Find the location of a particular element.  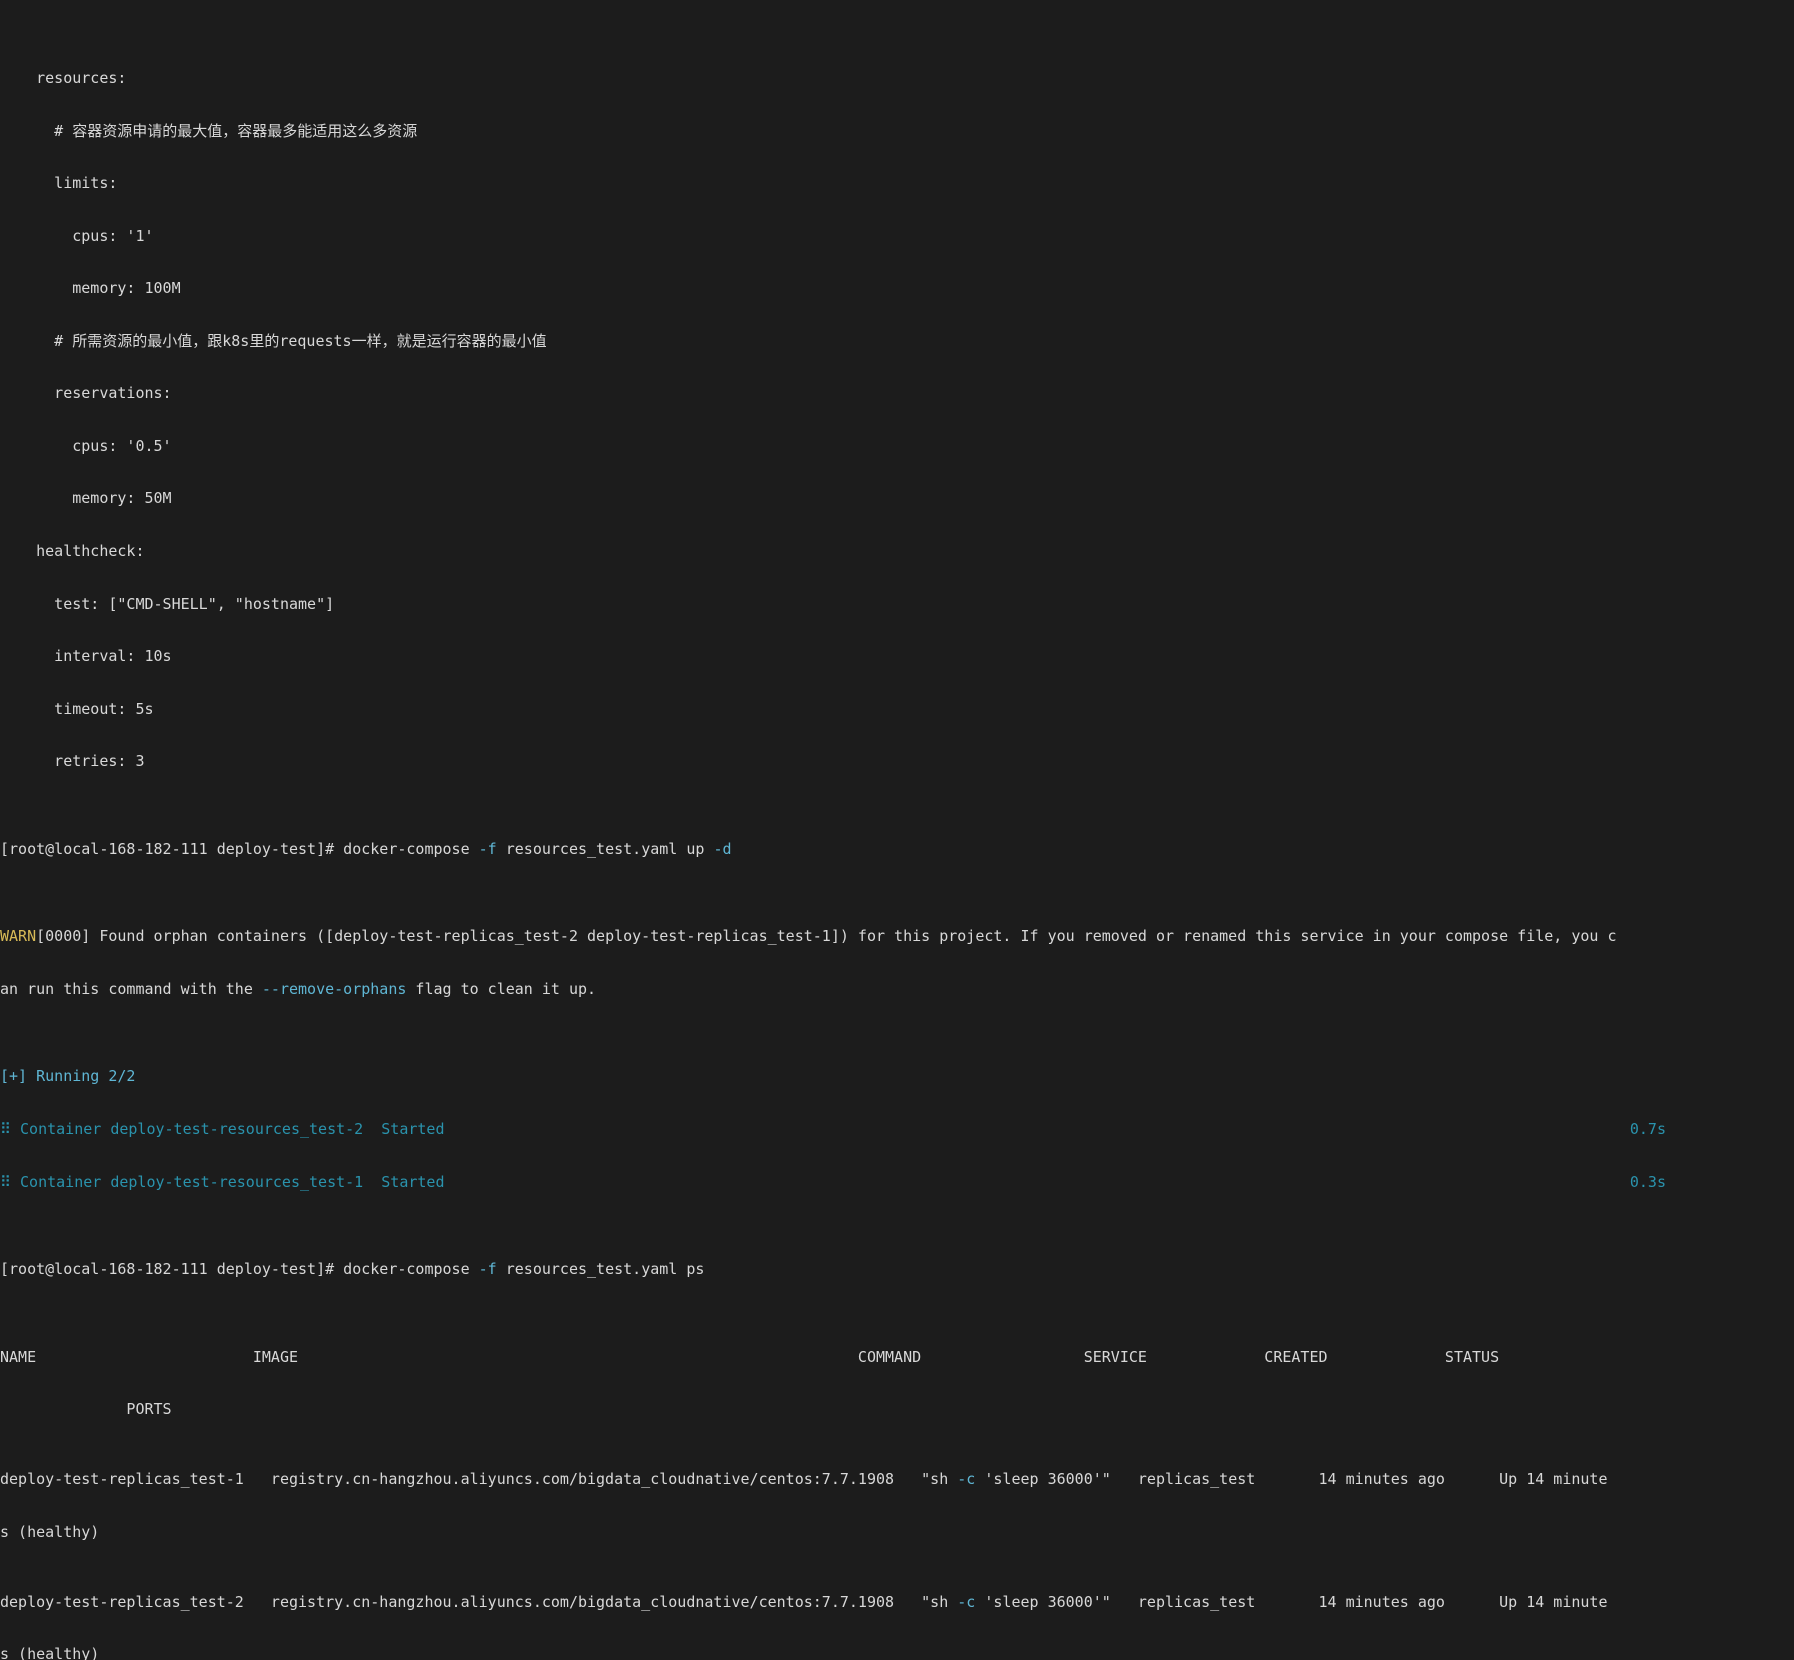

yaml-line: # 所需资源的最小值，跟k8s里的requests一样，就是运行容器的最小值 is located at coordinates (897, 341).